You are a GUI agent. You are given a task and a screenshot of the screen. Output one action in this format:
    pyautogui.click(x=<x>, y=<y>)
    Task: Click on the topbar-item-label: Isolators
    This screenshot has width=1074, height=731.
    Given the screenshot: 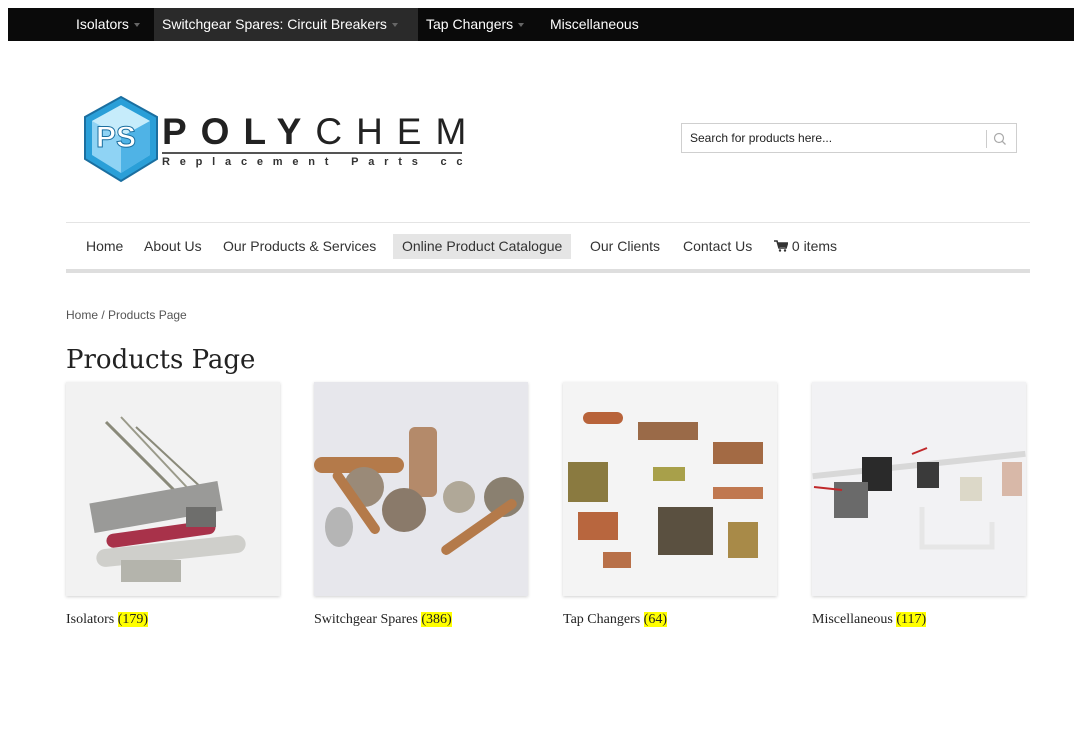 What is the action you would take?
    pyautogui.click(x=102, y=24)
    